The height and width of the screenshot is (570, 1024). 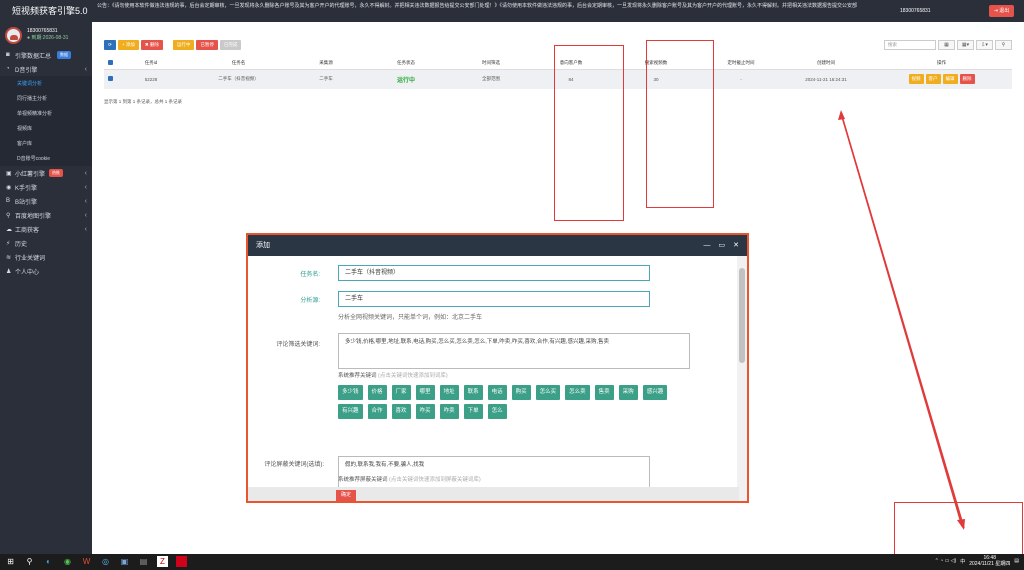 What do you see at coordinates (56, 173) in the screenshot?
I see `hot-badge: 热推` at bounding box center [56, 173].